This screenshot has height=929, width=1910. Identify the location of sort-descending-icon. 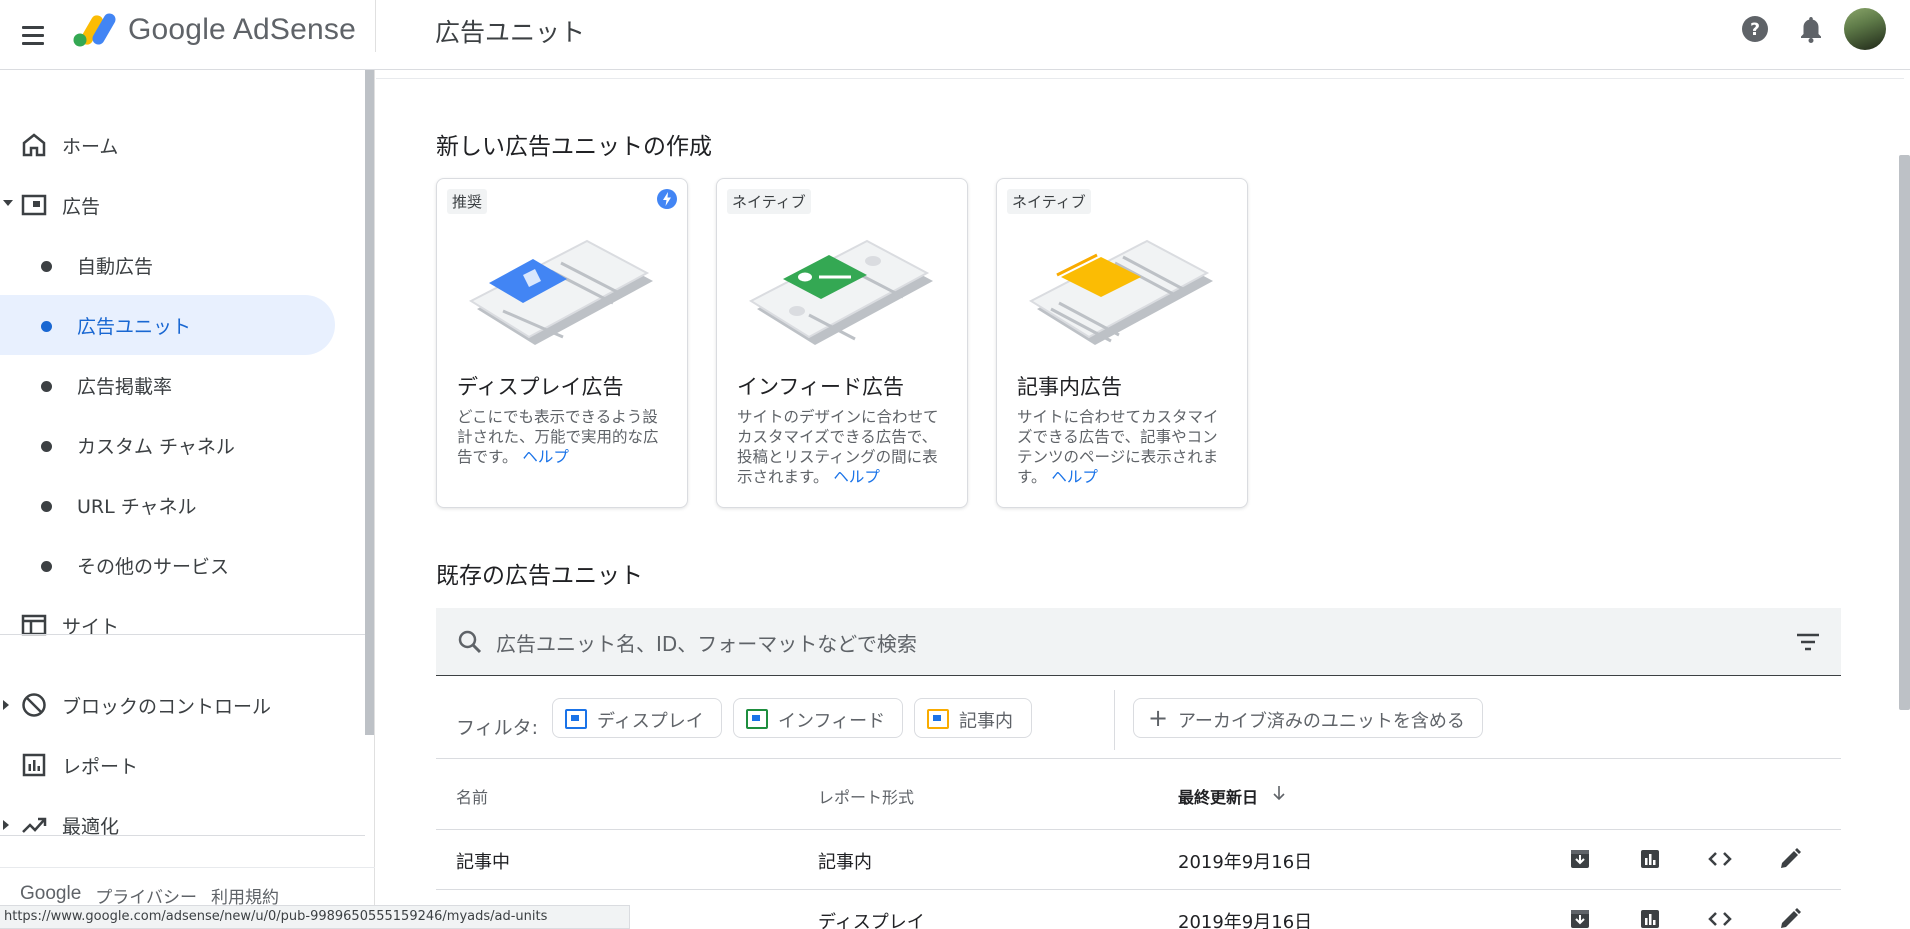
(1279, 793).